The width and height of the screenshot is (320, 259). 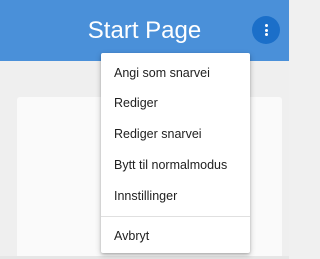 I want to click on menu-item-set-shortcut: Angi som snarvei, so click(x=175, y=73).